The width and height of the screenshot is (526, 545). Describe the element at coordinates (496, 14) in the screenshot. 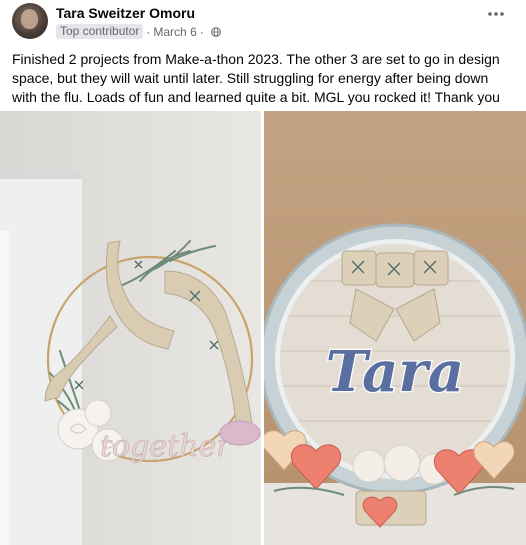

I see `more-options-icon` at that location.